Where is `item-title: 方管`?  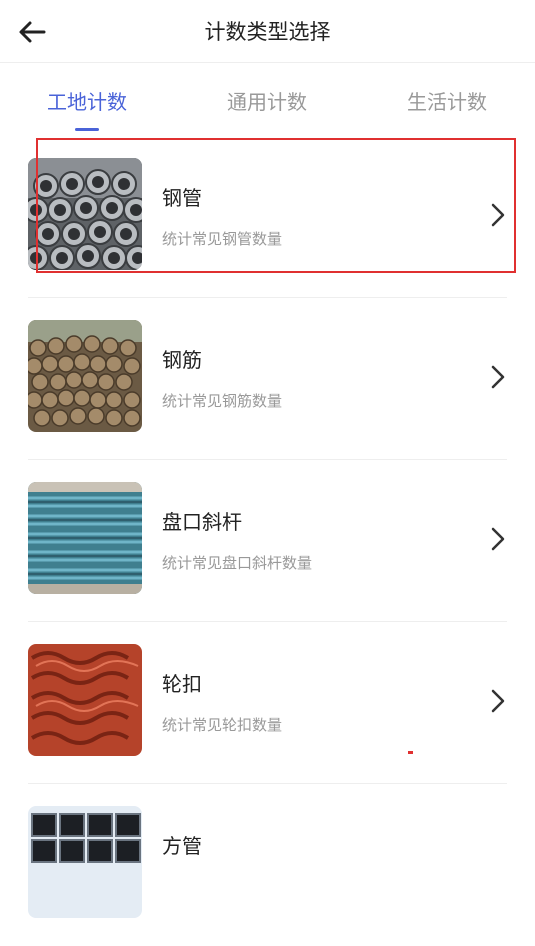 item-title: 方管 is located at coordinates (182, 846).